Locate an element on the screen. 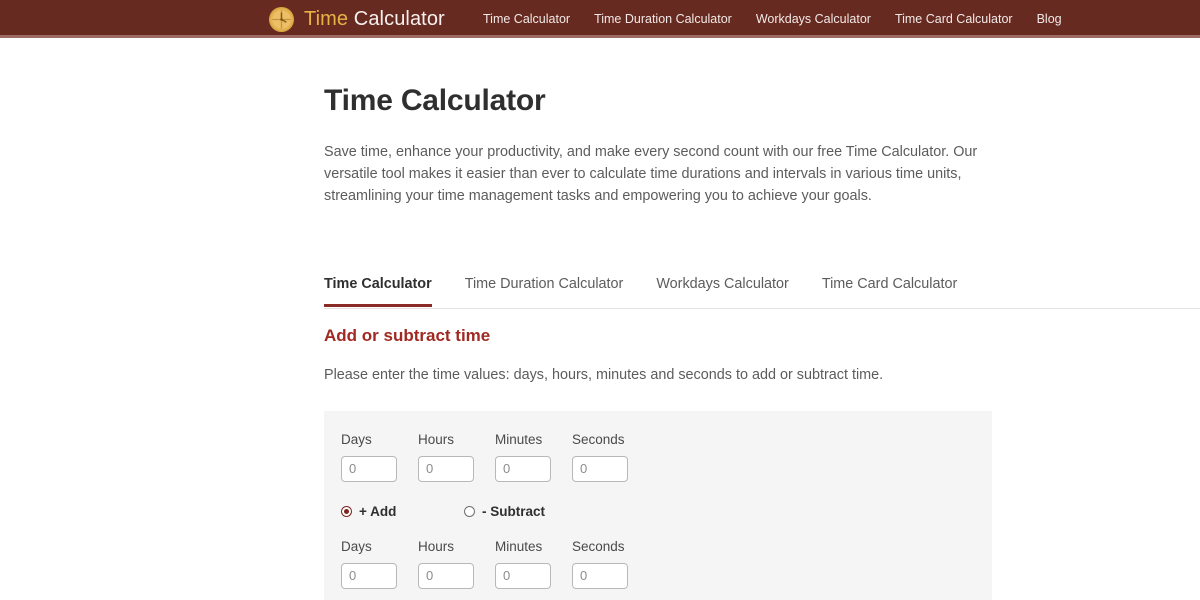 Image resolution: width=1200 pixels, height=600 pixels. field-seconds-second: Seconds is located at coordinates (610, 564).